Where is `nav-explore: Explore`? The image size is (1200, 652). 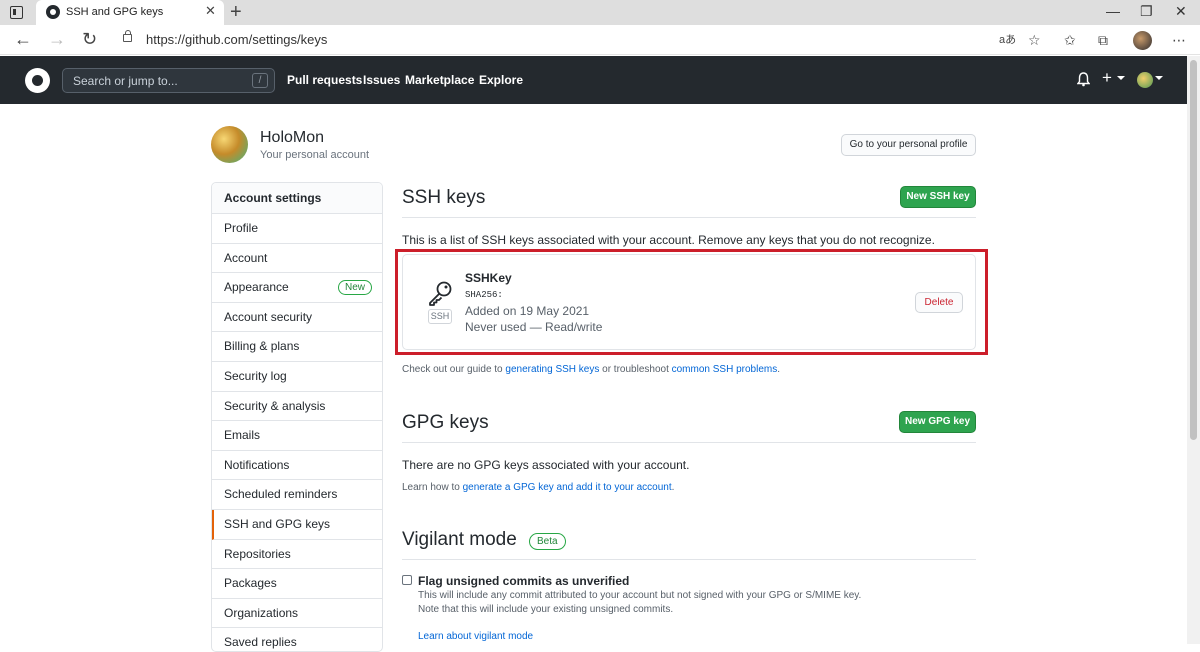
nav-explore: Explore is located at coordinates (501, 80).